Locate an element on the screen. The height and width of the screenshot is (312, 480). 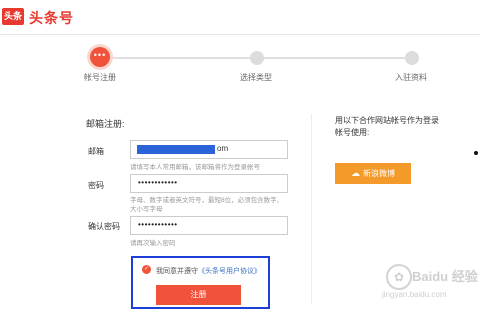
user-agreement-link: 《头条号用户协议》 is located at coordinates (229, 271).